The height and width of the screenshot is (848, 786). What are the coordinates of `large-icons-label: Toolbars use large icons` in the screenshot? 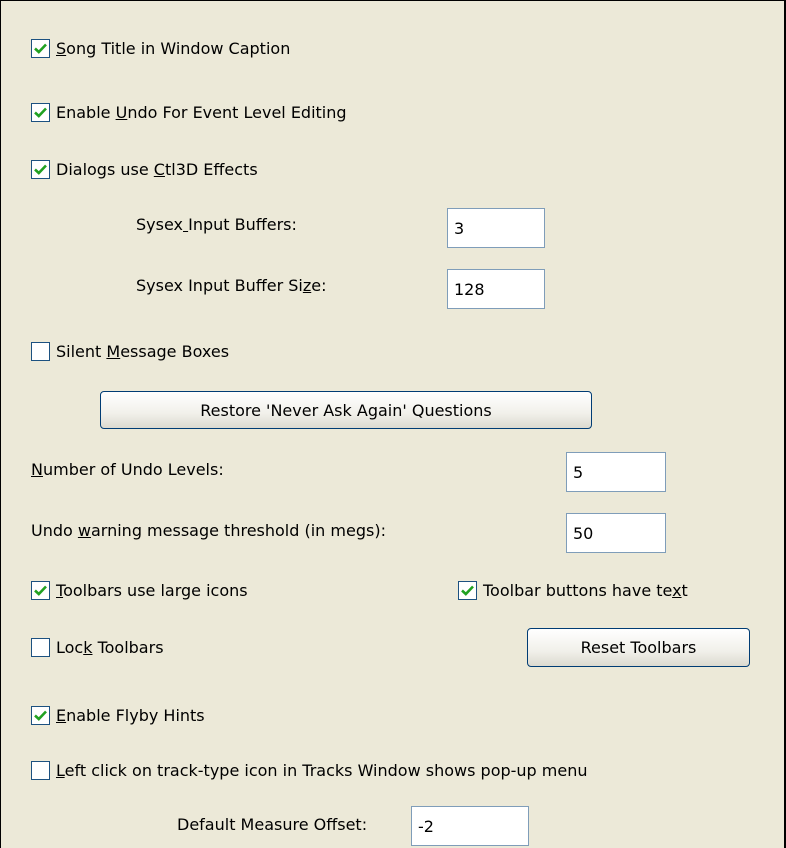 It's located at (152, 590).